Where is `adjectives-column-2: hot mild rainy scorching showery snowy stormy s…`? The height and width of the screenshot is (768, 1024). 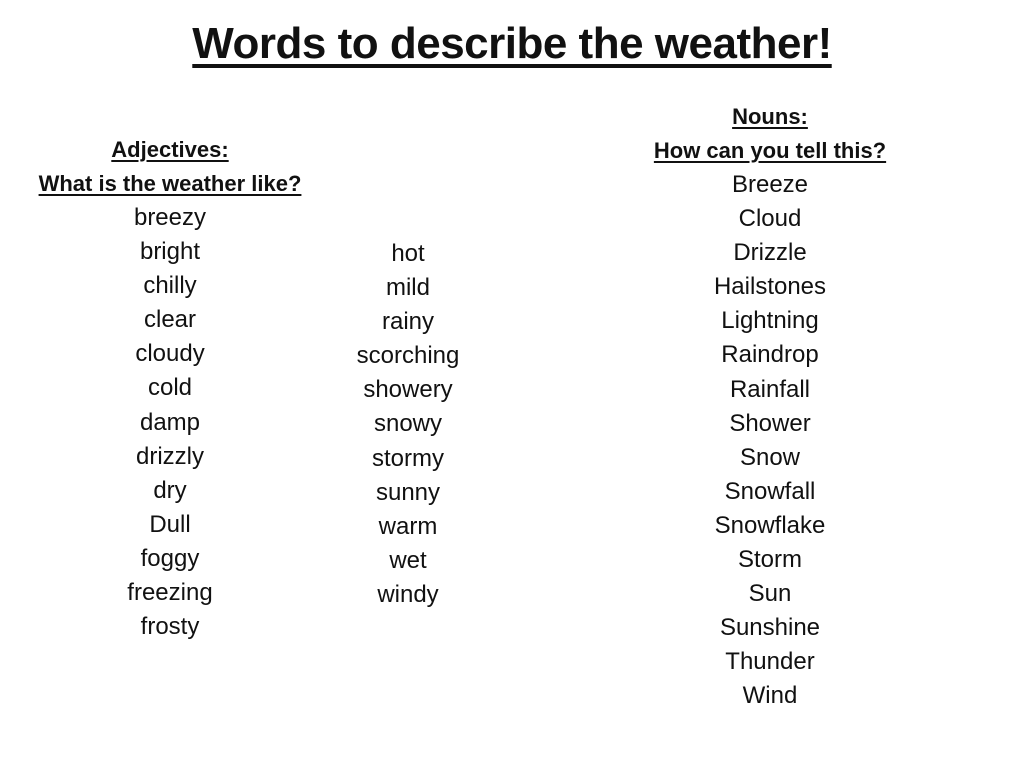 adjectives-column-2: hot mild rainy scorching showery snowy stormy s… is located at coordinates (408, 424).